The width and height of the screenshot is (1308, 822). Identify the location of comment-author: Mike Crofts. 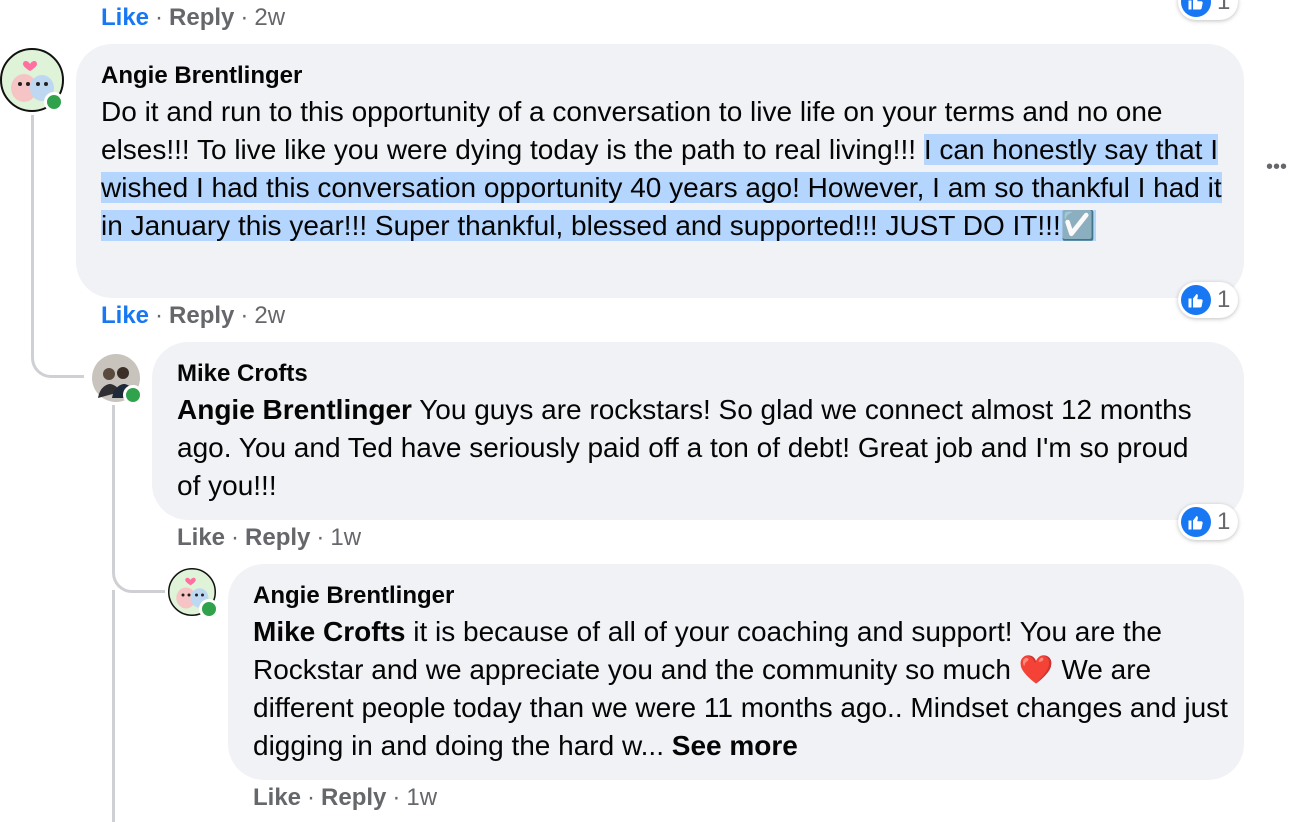
(242, 374).